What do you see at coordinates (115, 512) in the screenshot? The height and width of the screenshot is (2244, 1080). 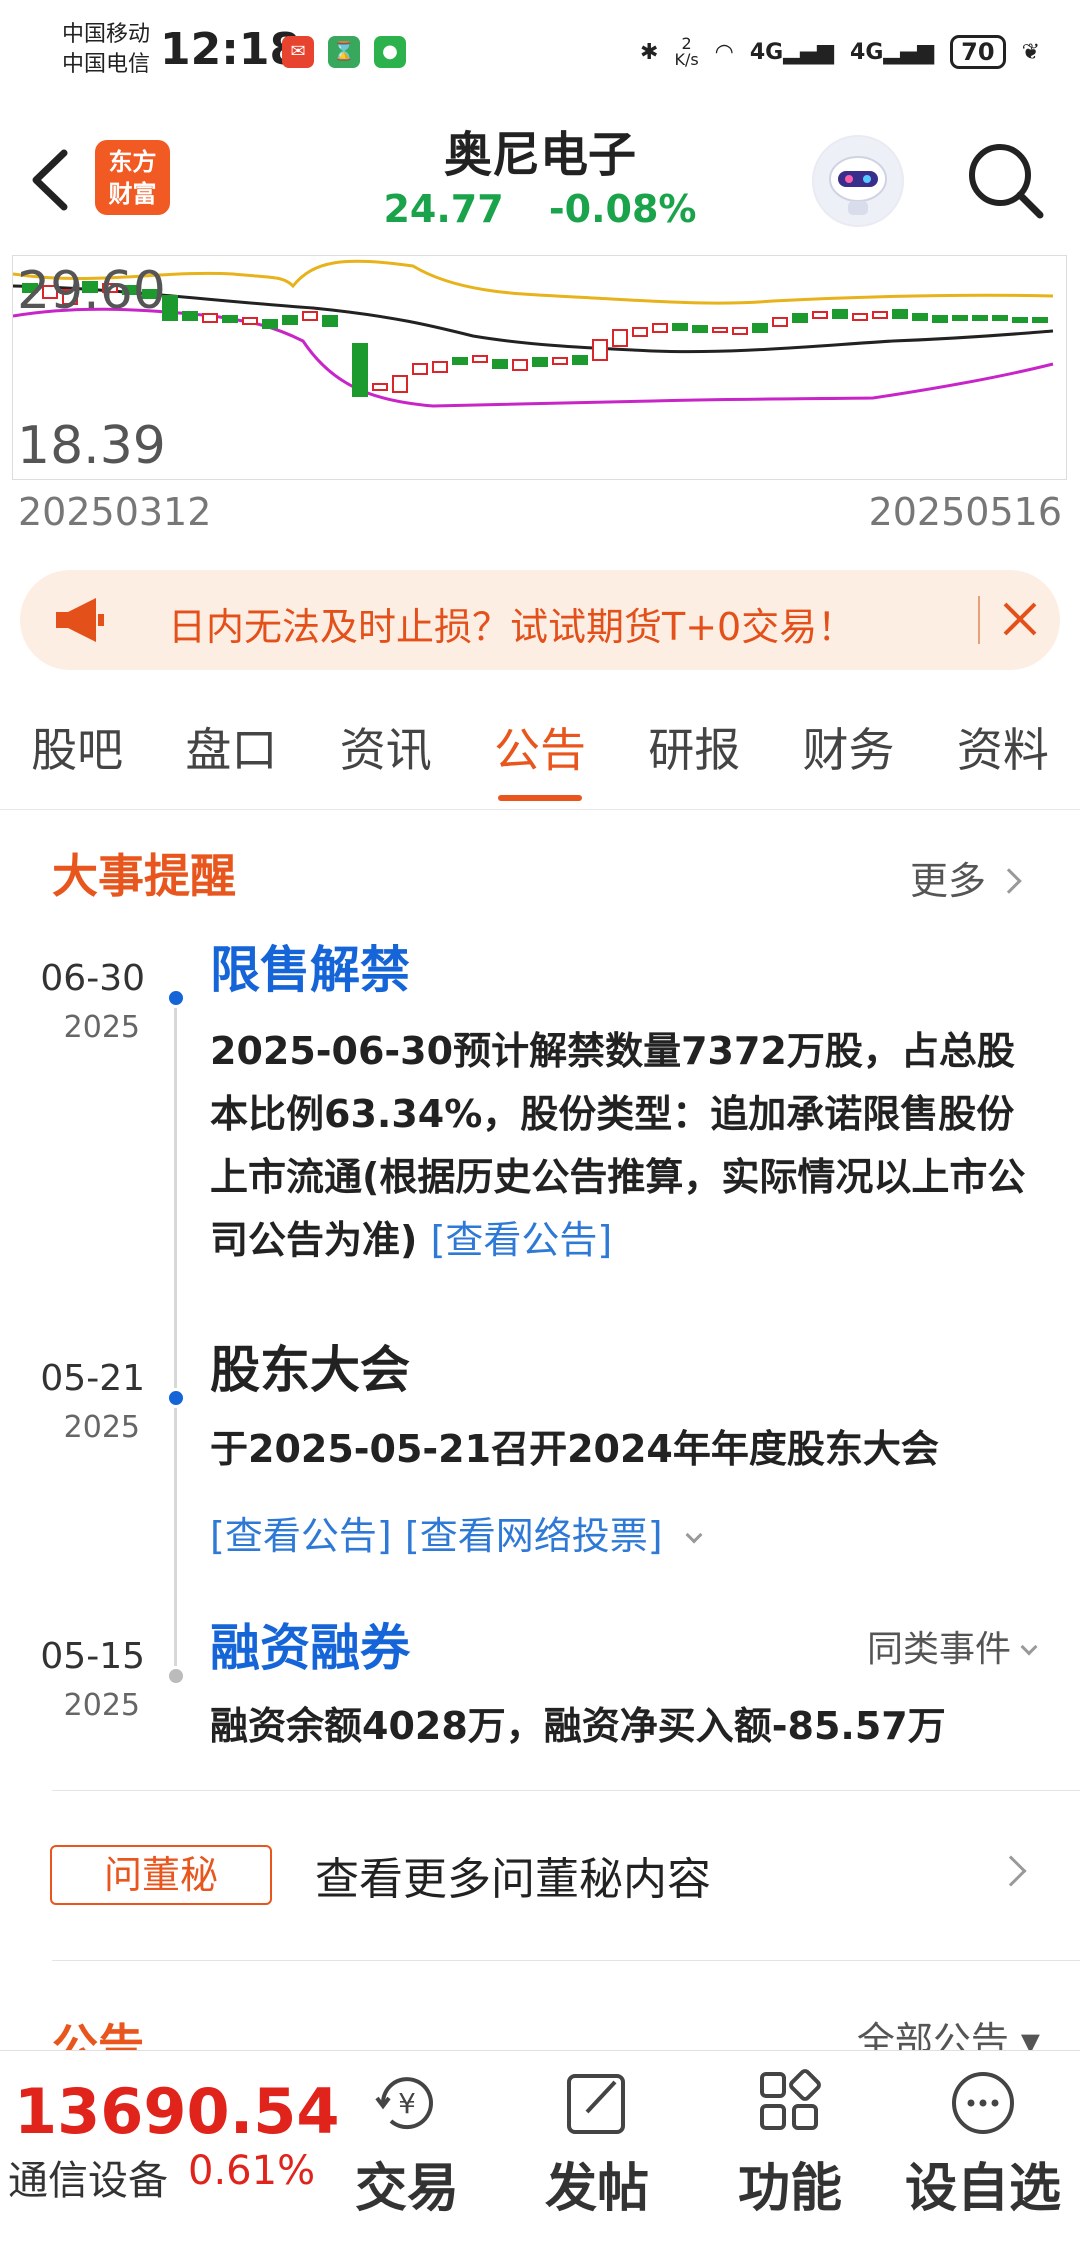 I see `chart-start-date: 20250312` at bounding box center [115, 512].